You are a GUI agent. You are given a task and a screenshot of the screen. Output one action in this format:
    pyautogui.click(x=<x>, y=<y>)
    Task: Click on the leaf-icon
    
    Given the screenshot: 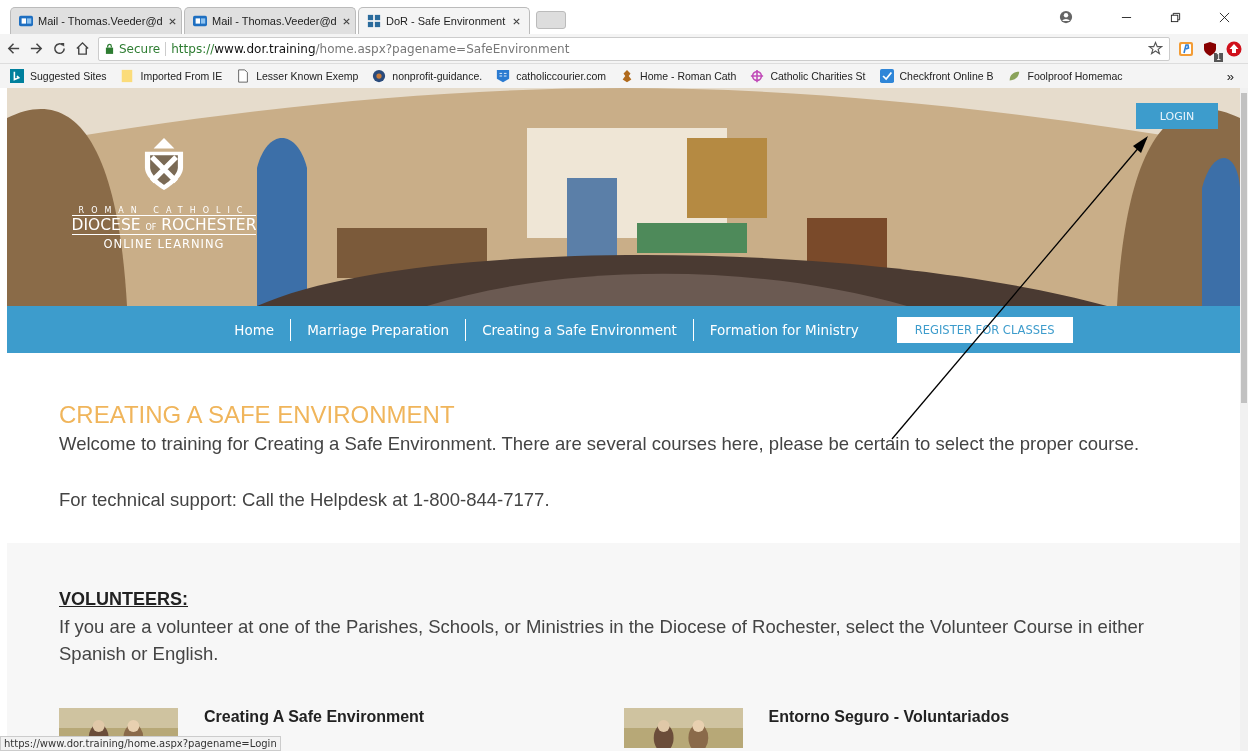 What is the action you would take?
    pyautogui.click(x=1014, y=76)
    